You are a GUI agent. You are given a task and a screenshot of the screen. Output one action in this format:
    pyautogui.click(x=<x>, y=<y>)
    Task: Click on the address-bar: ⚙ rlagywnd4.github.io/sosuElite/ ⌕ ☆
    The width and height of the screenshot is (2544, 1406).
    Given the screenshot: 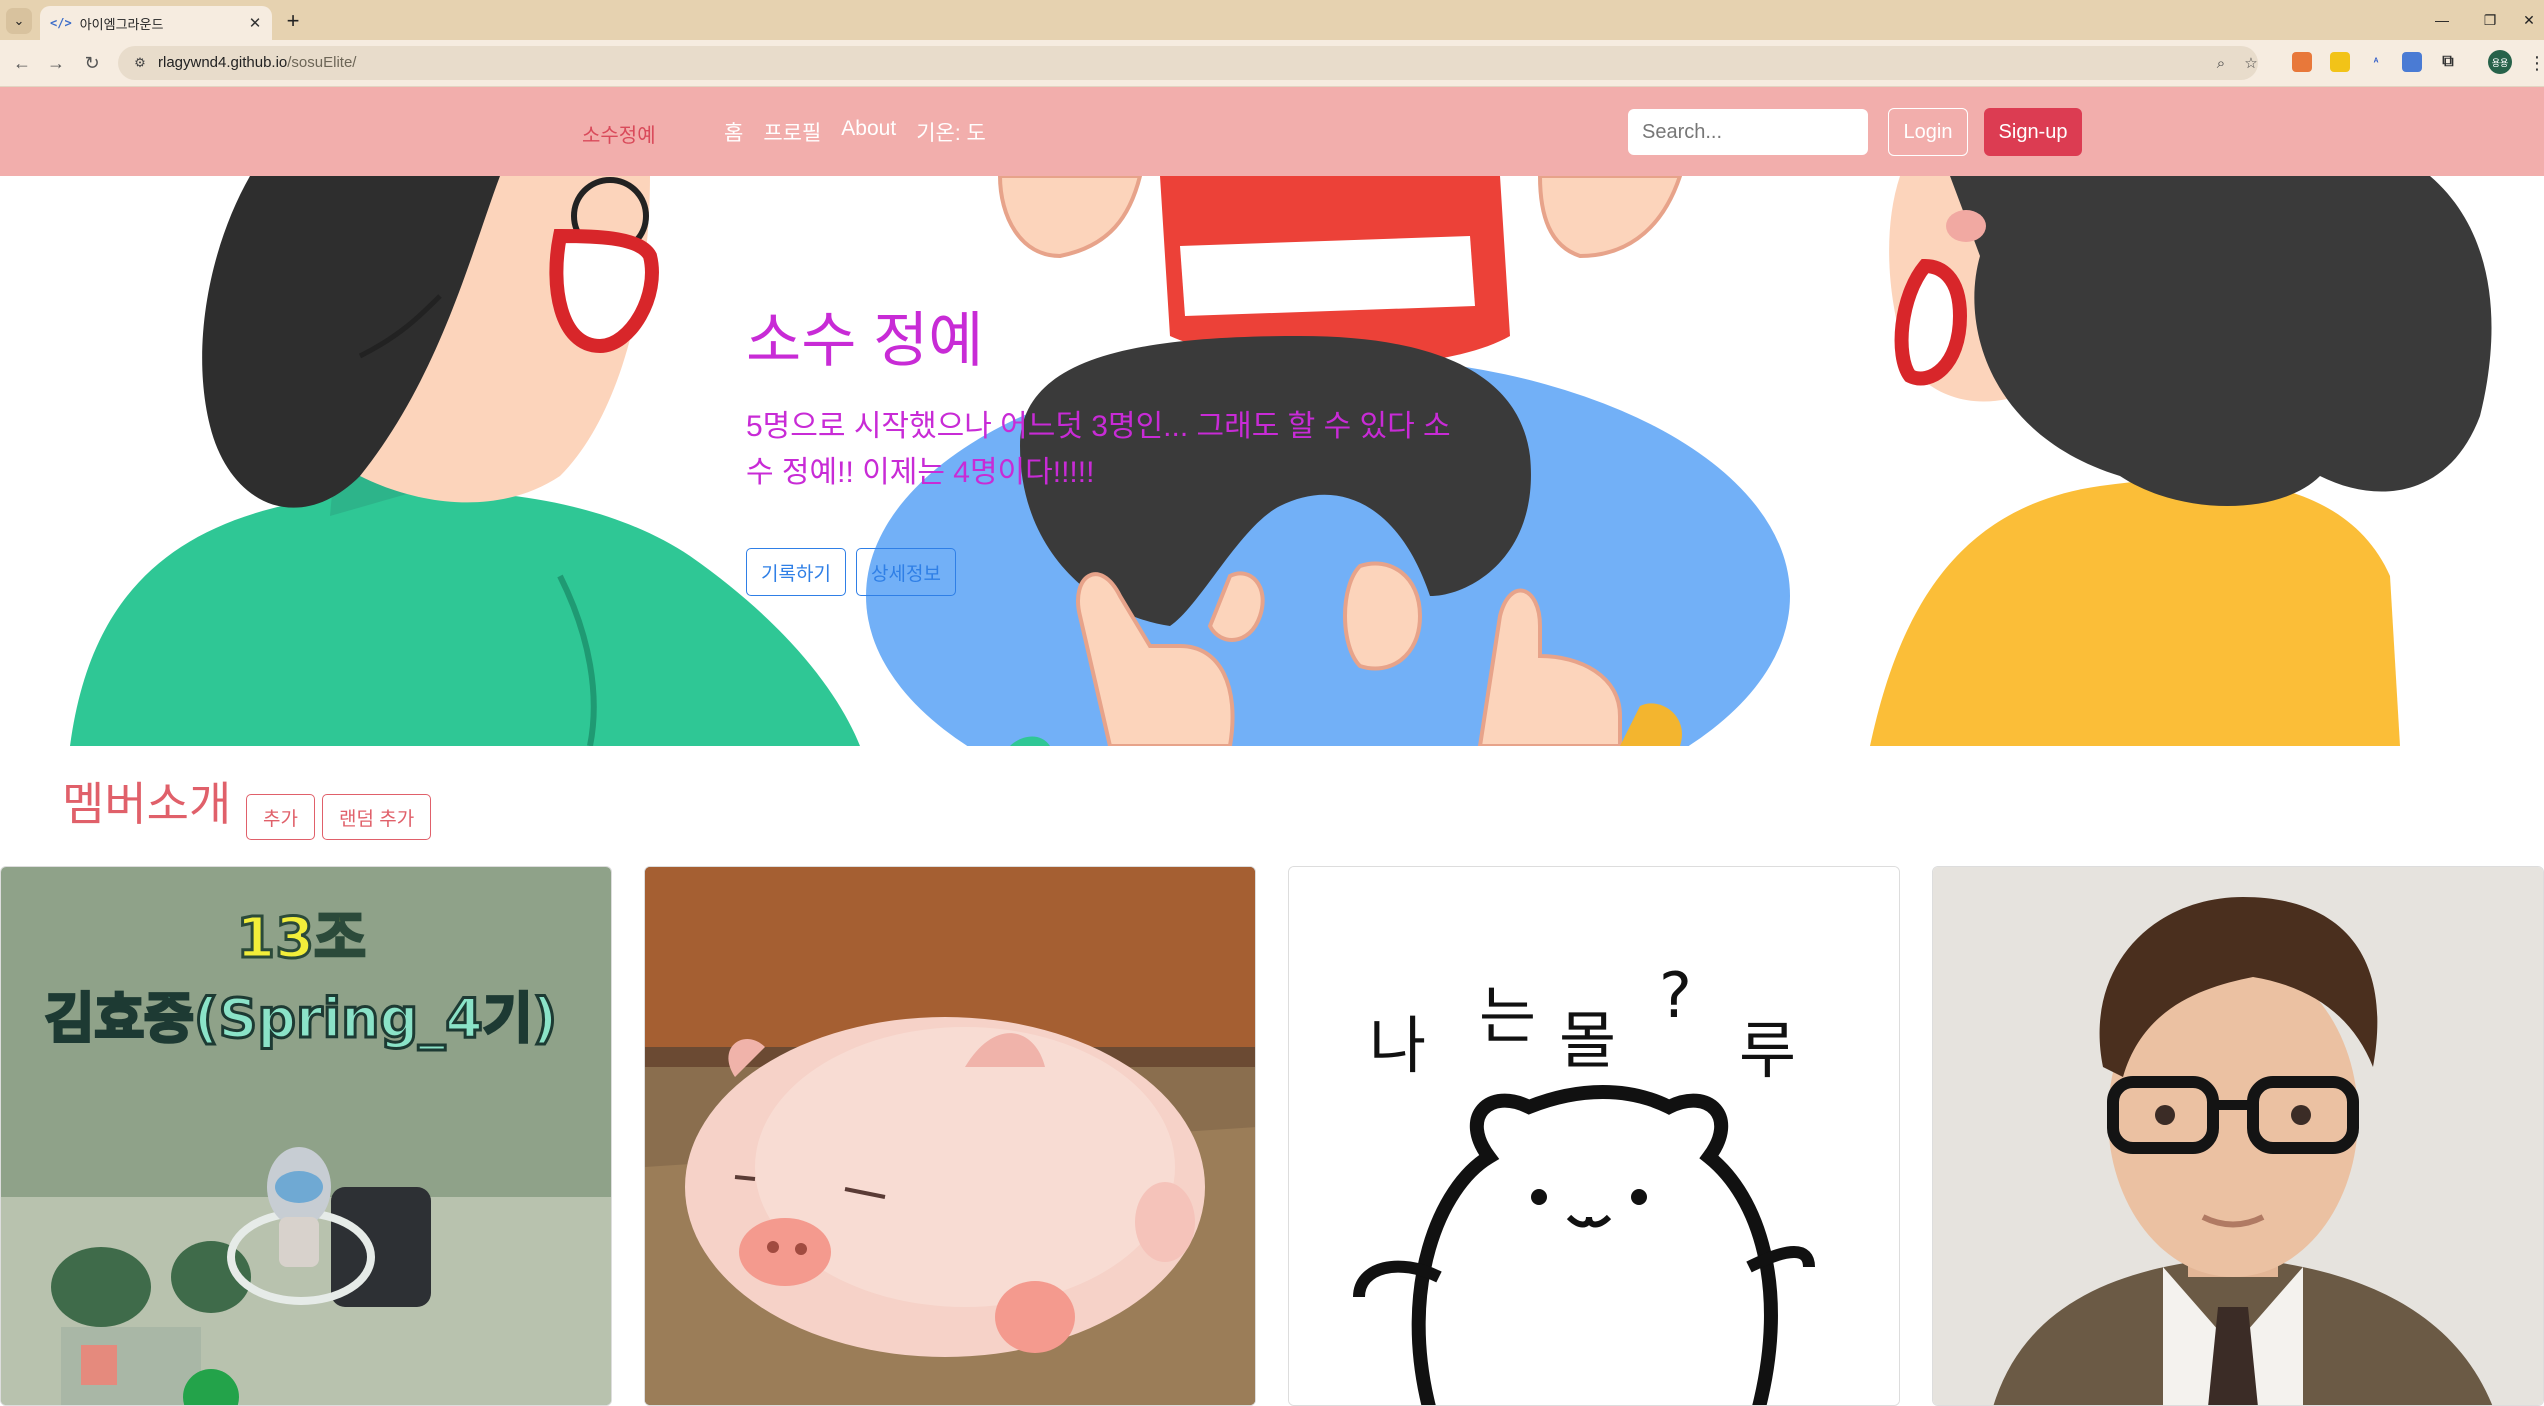 What is the action you would take?
    pyautogui.click(x=1188, y=63)
    